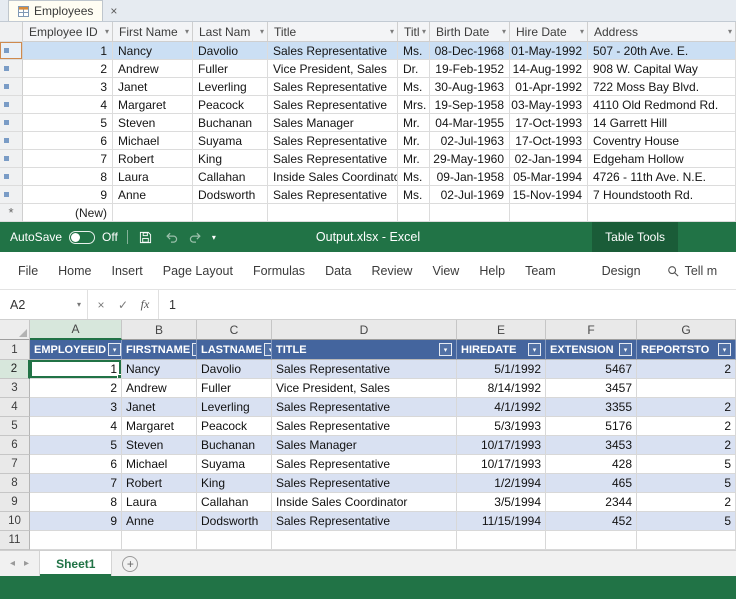 This screenshot has height=599, width=736. What do you see at coordinates (76, 521) in the screenshot?
I see `cell: 9` at bounding box center [76, 521].